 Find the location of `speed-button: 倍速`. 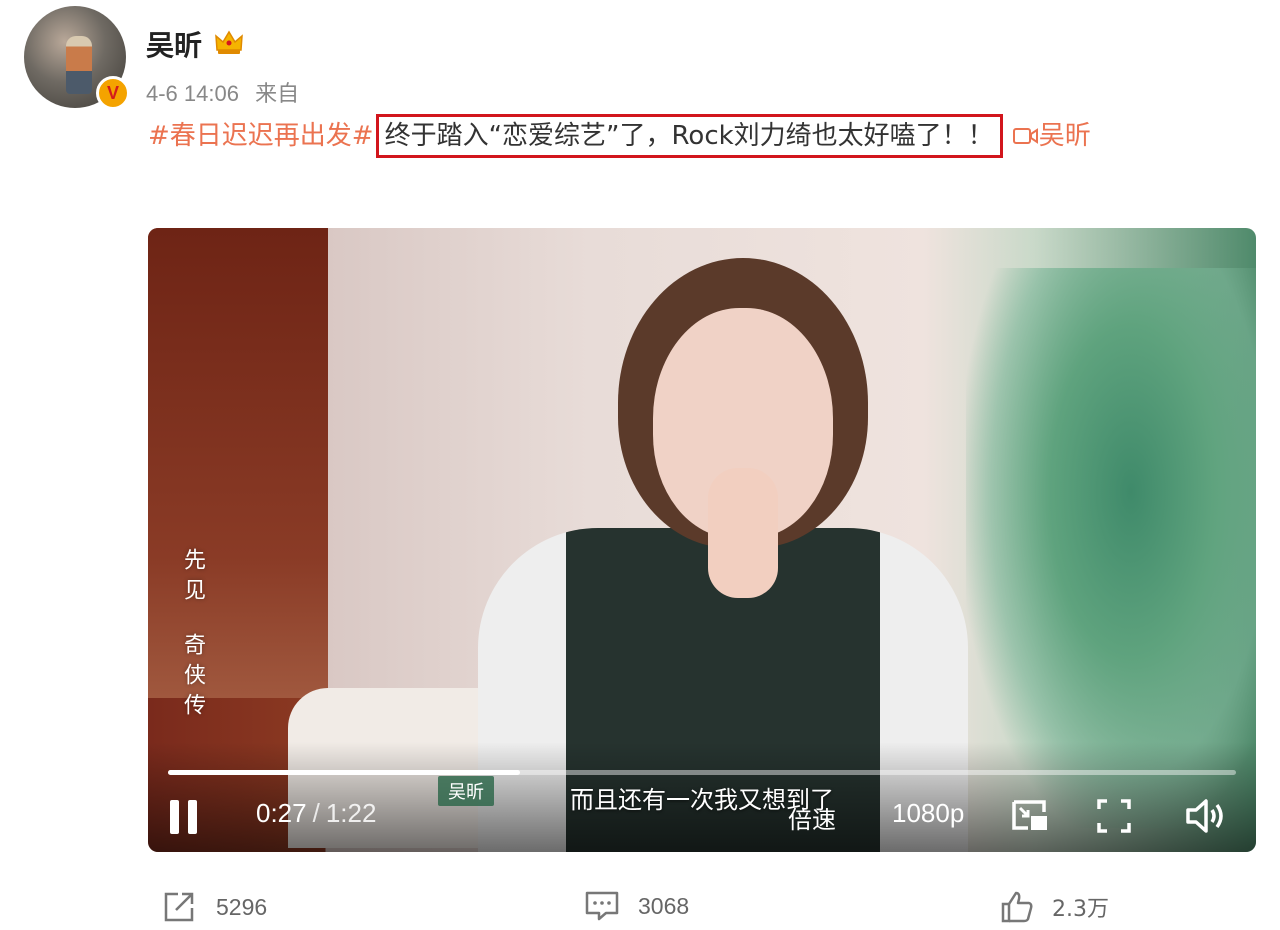

speed-button: 倍速 is located at coordinates (812, 817).